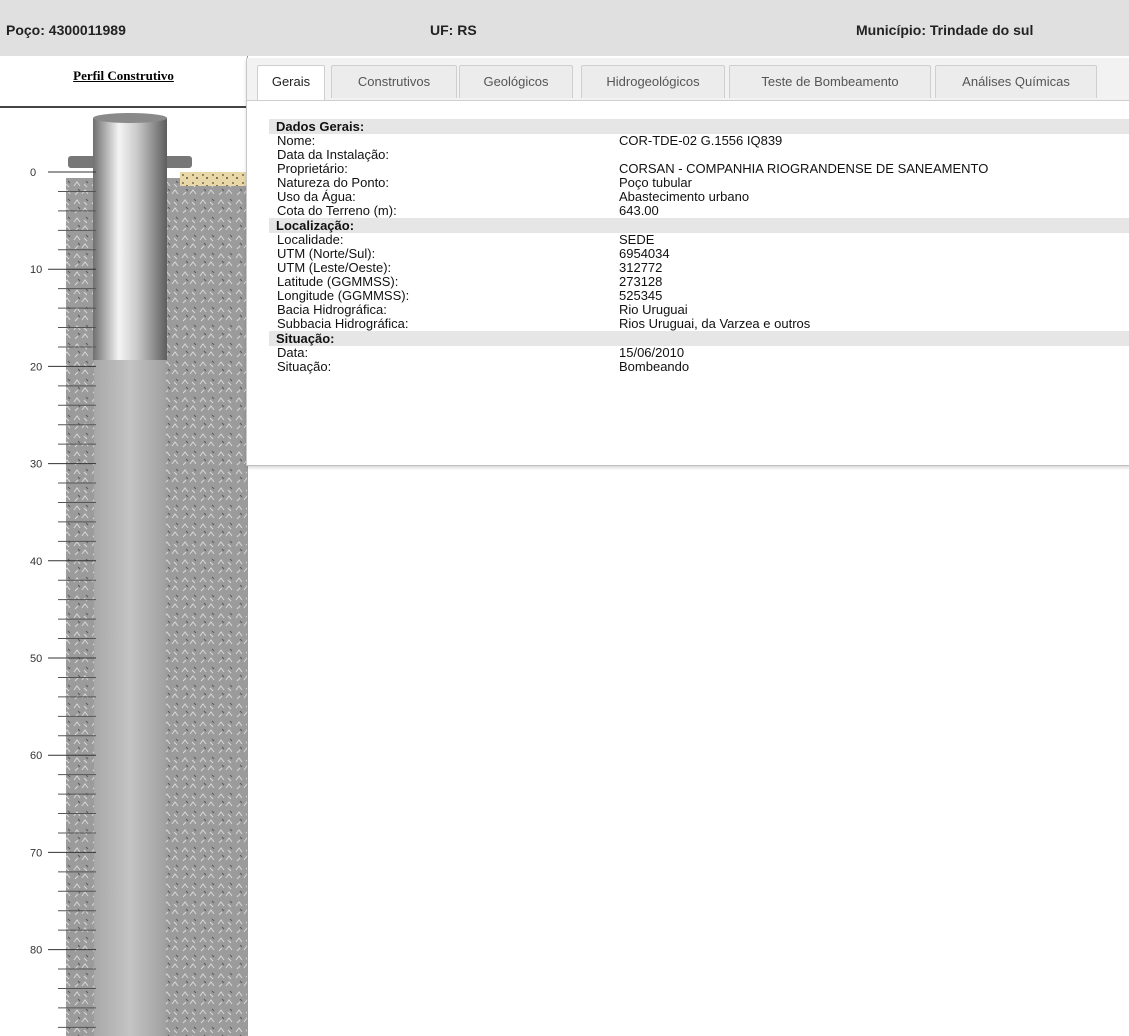  What do you see at coordinates (641, 281) in the screenshot?
I see `value-latitude: 273128` at bounding box center [641, 281].